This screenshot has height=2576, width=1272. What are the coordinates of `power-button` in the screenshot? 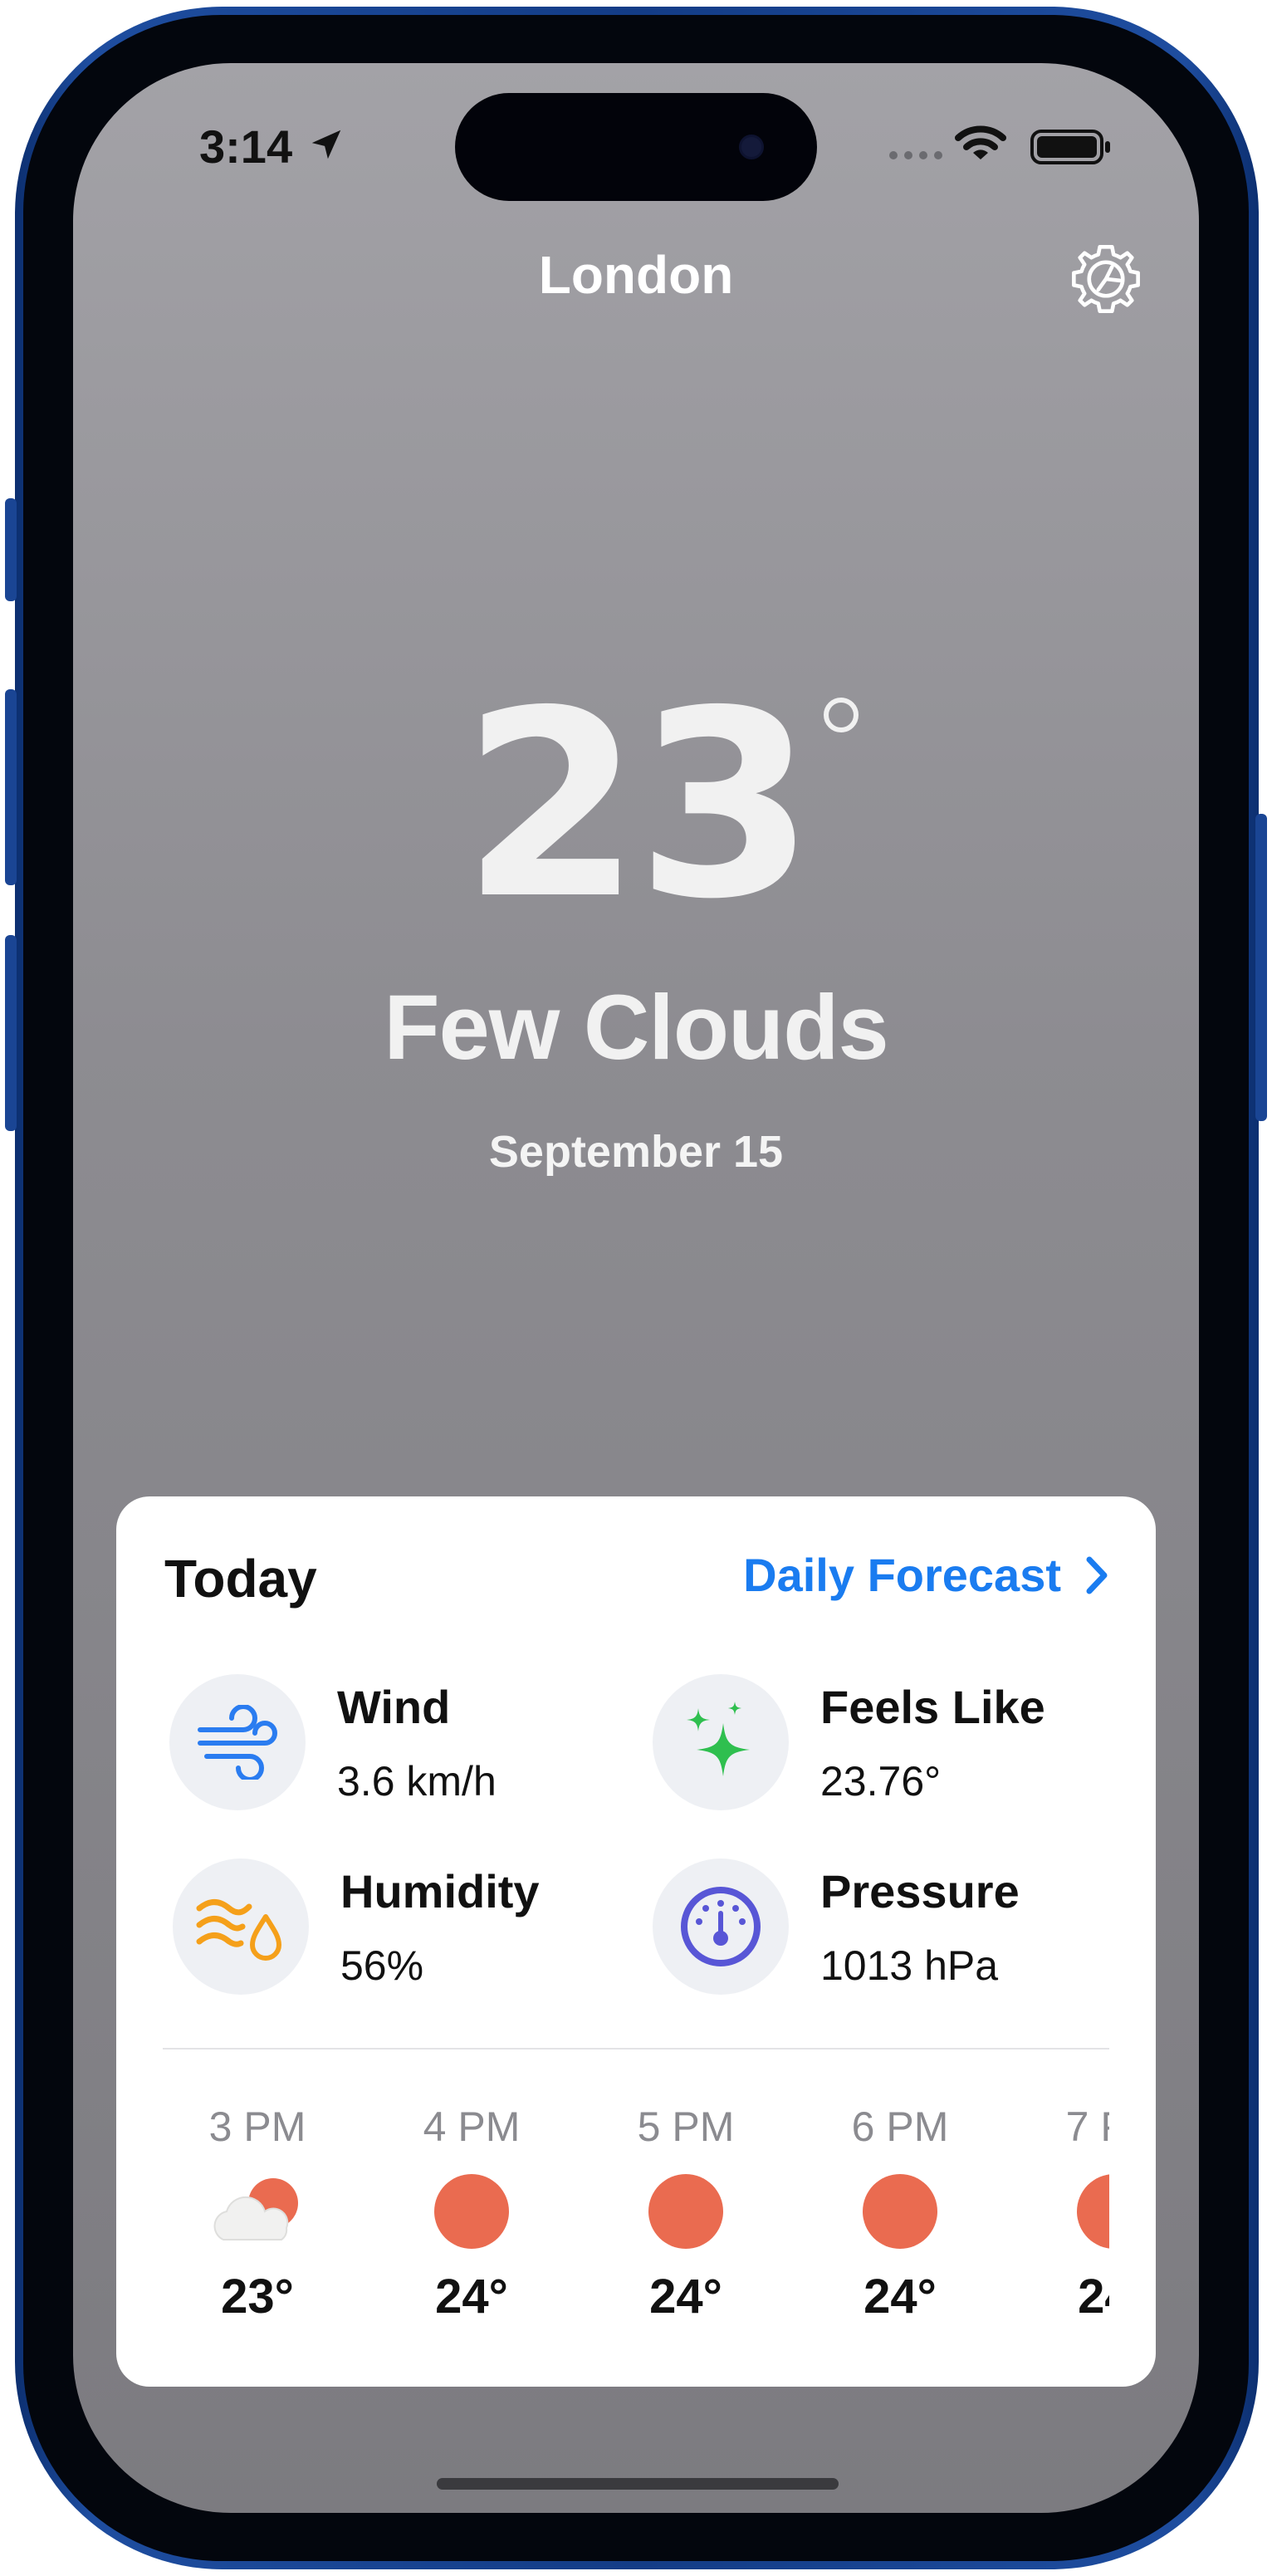 It's located at (1261, 968).